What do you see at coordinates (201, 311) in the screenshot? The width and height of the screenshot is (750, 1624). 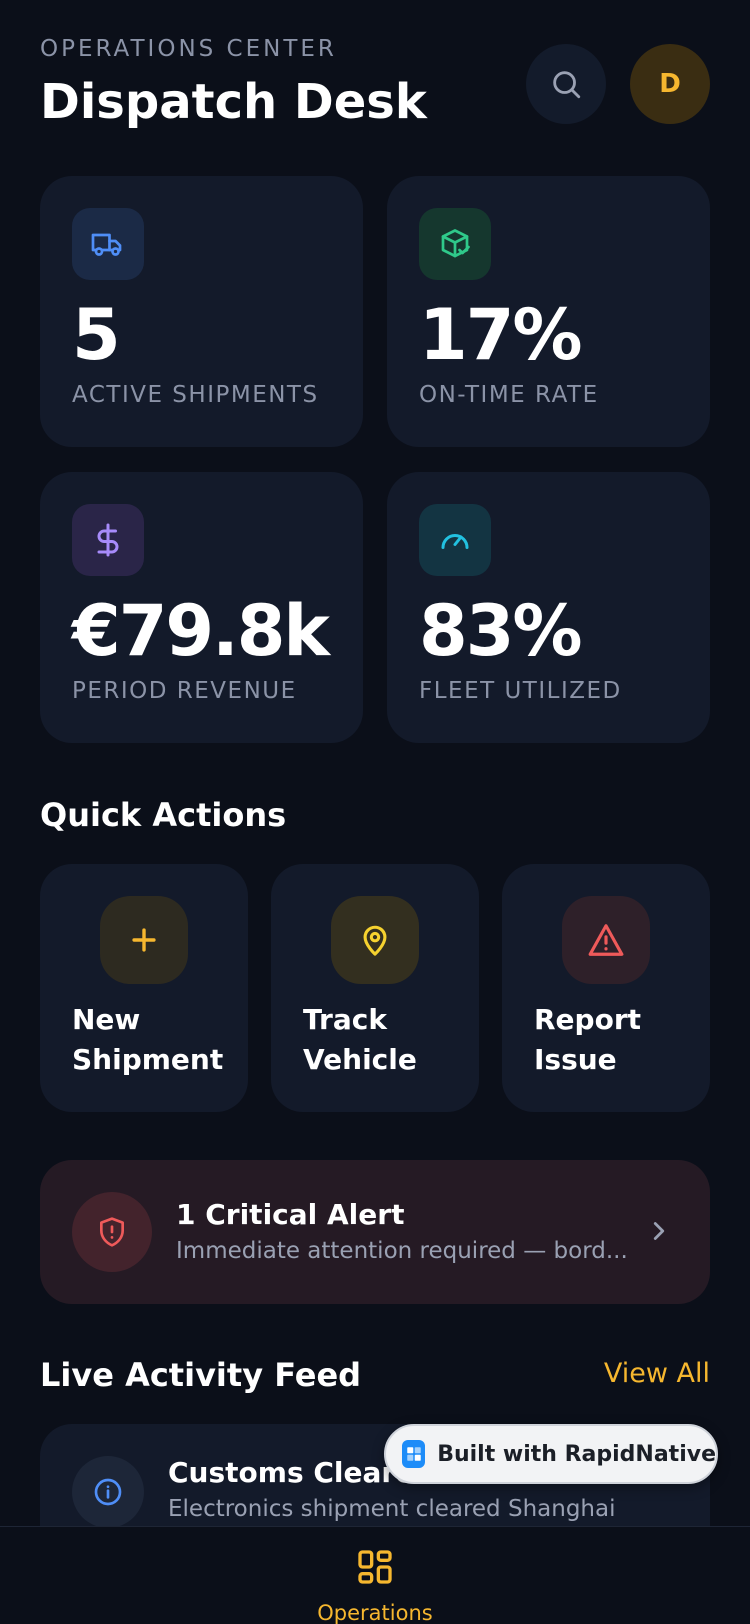 I see `stat-card-active-shipments: 5 ACTIVE SHIPMENTS` at bounding box center [201, 311].